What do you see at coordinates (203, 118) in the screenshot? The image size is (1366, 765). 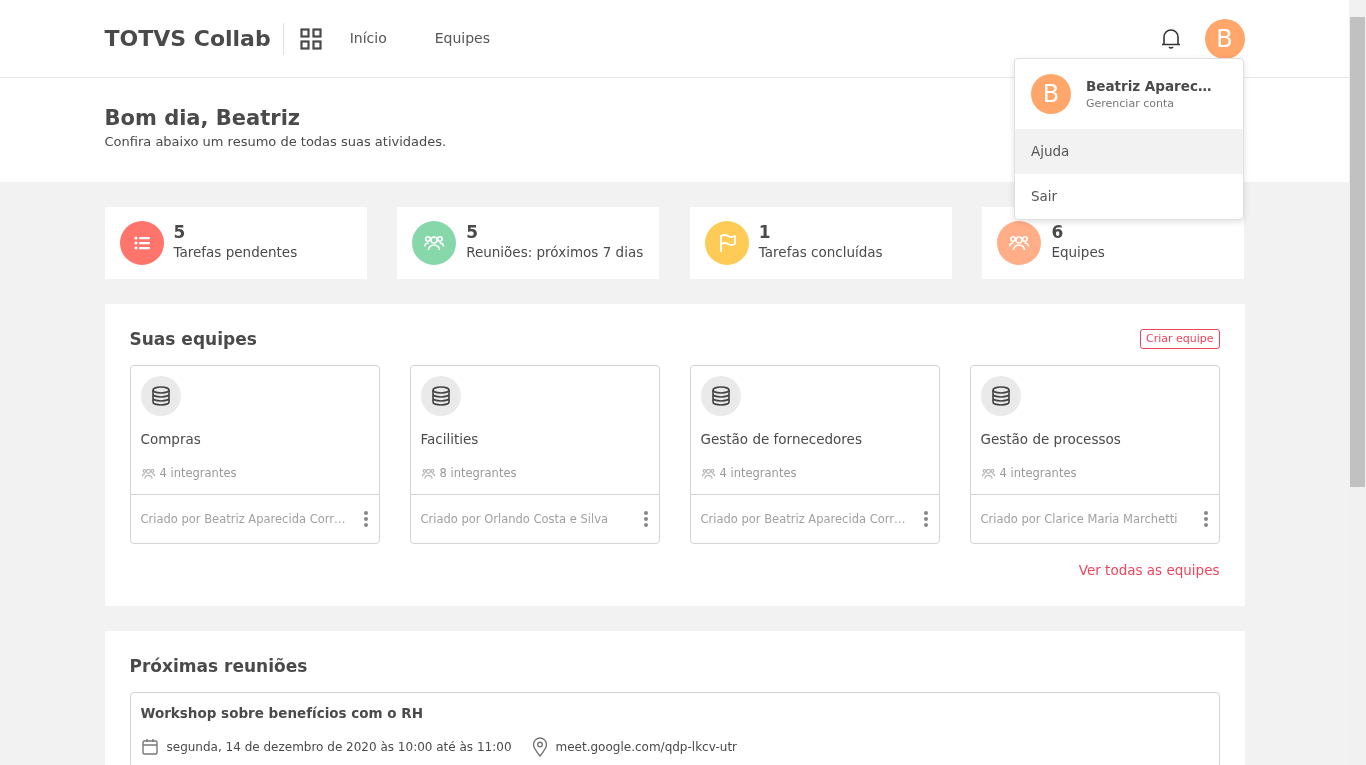 I see `greeting-title: Bom dia, Beatriz` at bounding box center [203, 118].